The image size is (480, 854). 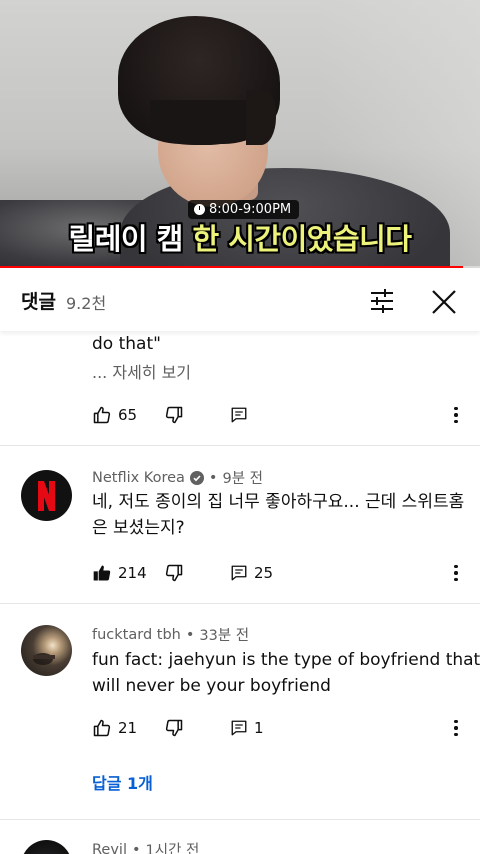 I want to click on video-caption-highlight: 한 시간이었습니다, so click(x=302, y=239).